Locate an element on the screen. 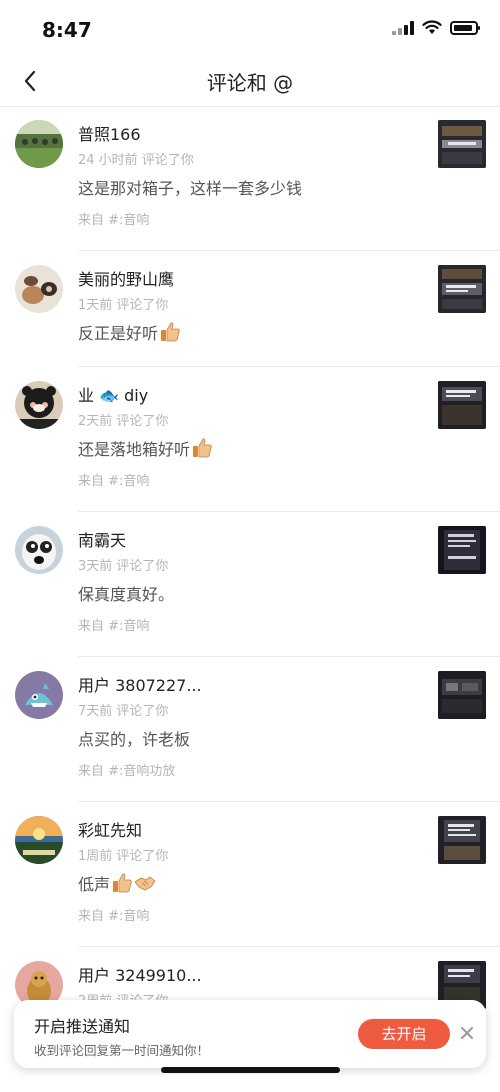  comment-item: 普照166 24 小时前 评论了你 这是那对箱子，这样一套多少钱 来自 #:音响 is located at coordinates (250, 178).